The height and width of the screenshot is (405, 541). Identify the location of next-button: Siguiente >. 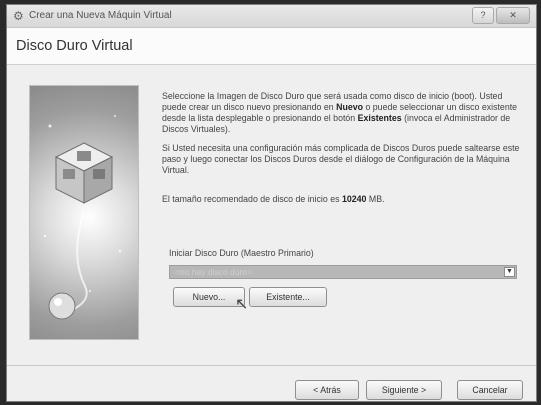
(404, 390).